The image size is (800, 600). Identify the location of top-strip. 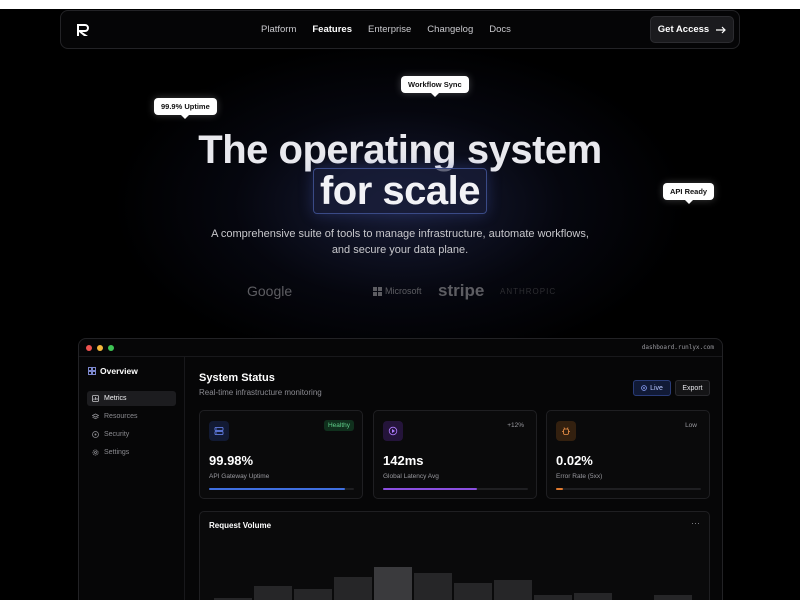
(400, 4).